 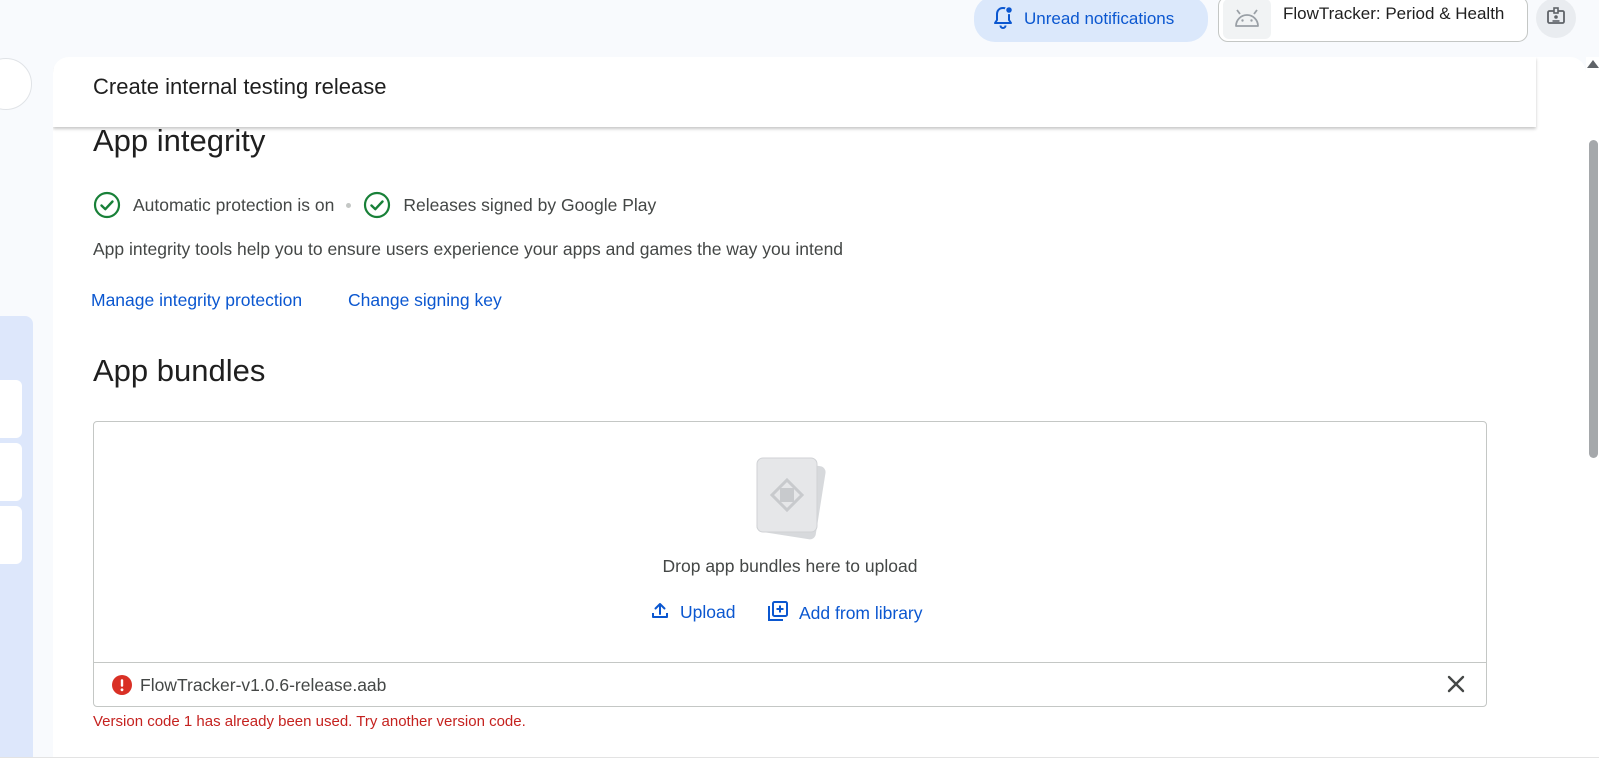 I want to click on bell-icon, so click(x=1003, y=19).